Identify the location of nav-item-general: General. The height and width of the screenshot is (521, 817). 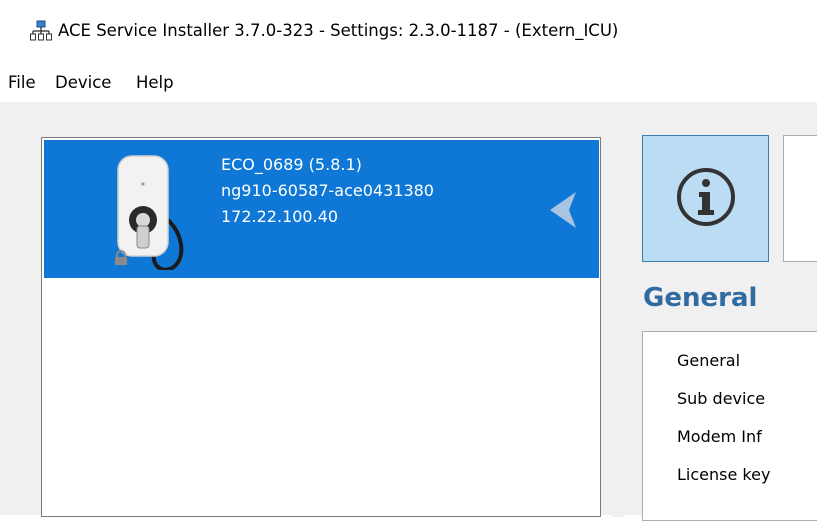
(708, 361).